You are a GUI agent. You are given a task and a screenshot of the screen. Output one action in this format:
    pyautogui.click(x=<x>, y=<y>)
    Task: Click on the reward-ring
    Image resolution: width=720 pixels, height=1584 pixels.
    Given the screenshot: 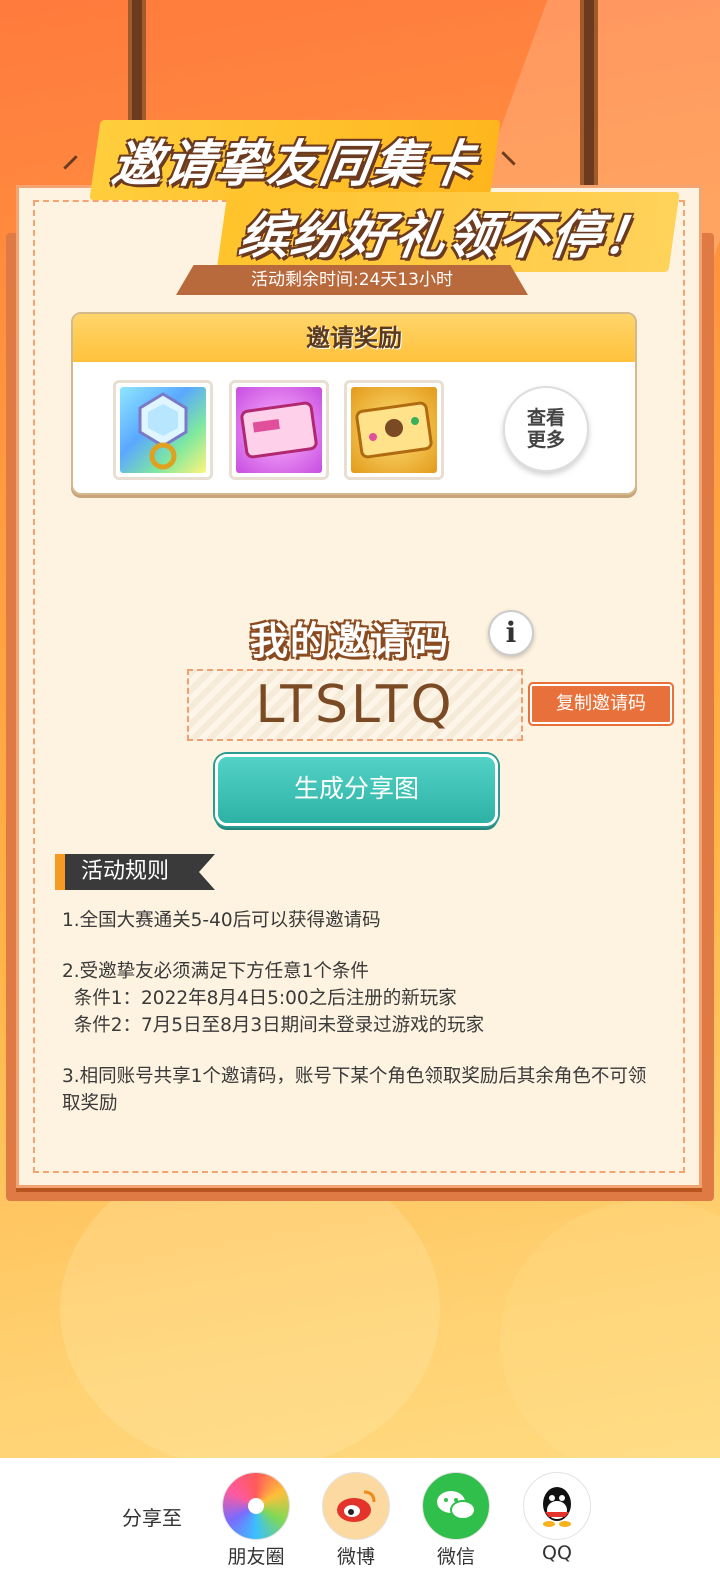 What is the action you would take?
    pyautogui.click(x=163, y=430)
    